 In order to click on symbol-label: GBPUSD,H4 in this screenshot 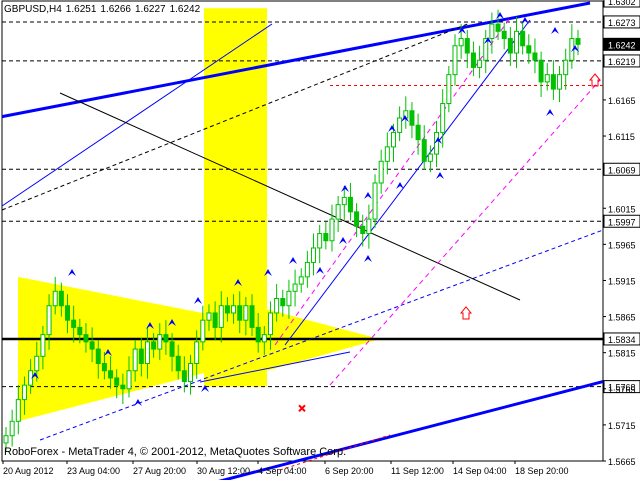, I will do `click(33, 9)`.